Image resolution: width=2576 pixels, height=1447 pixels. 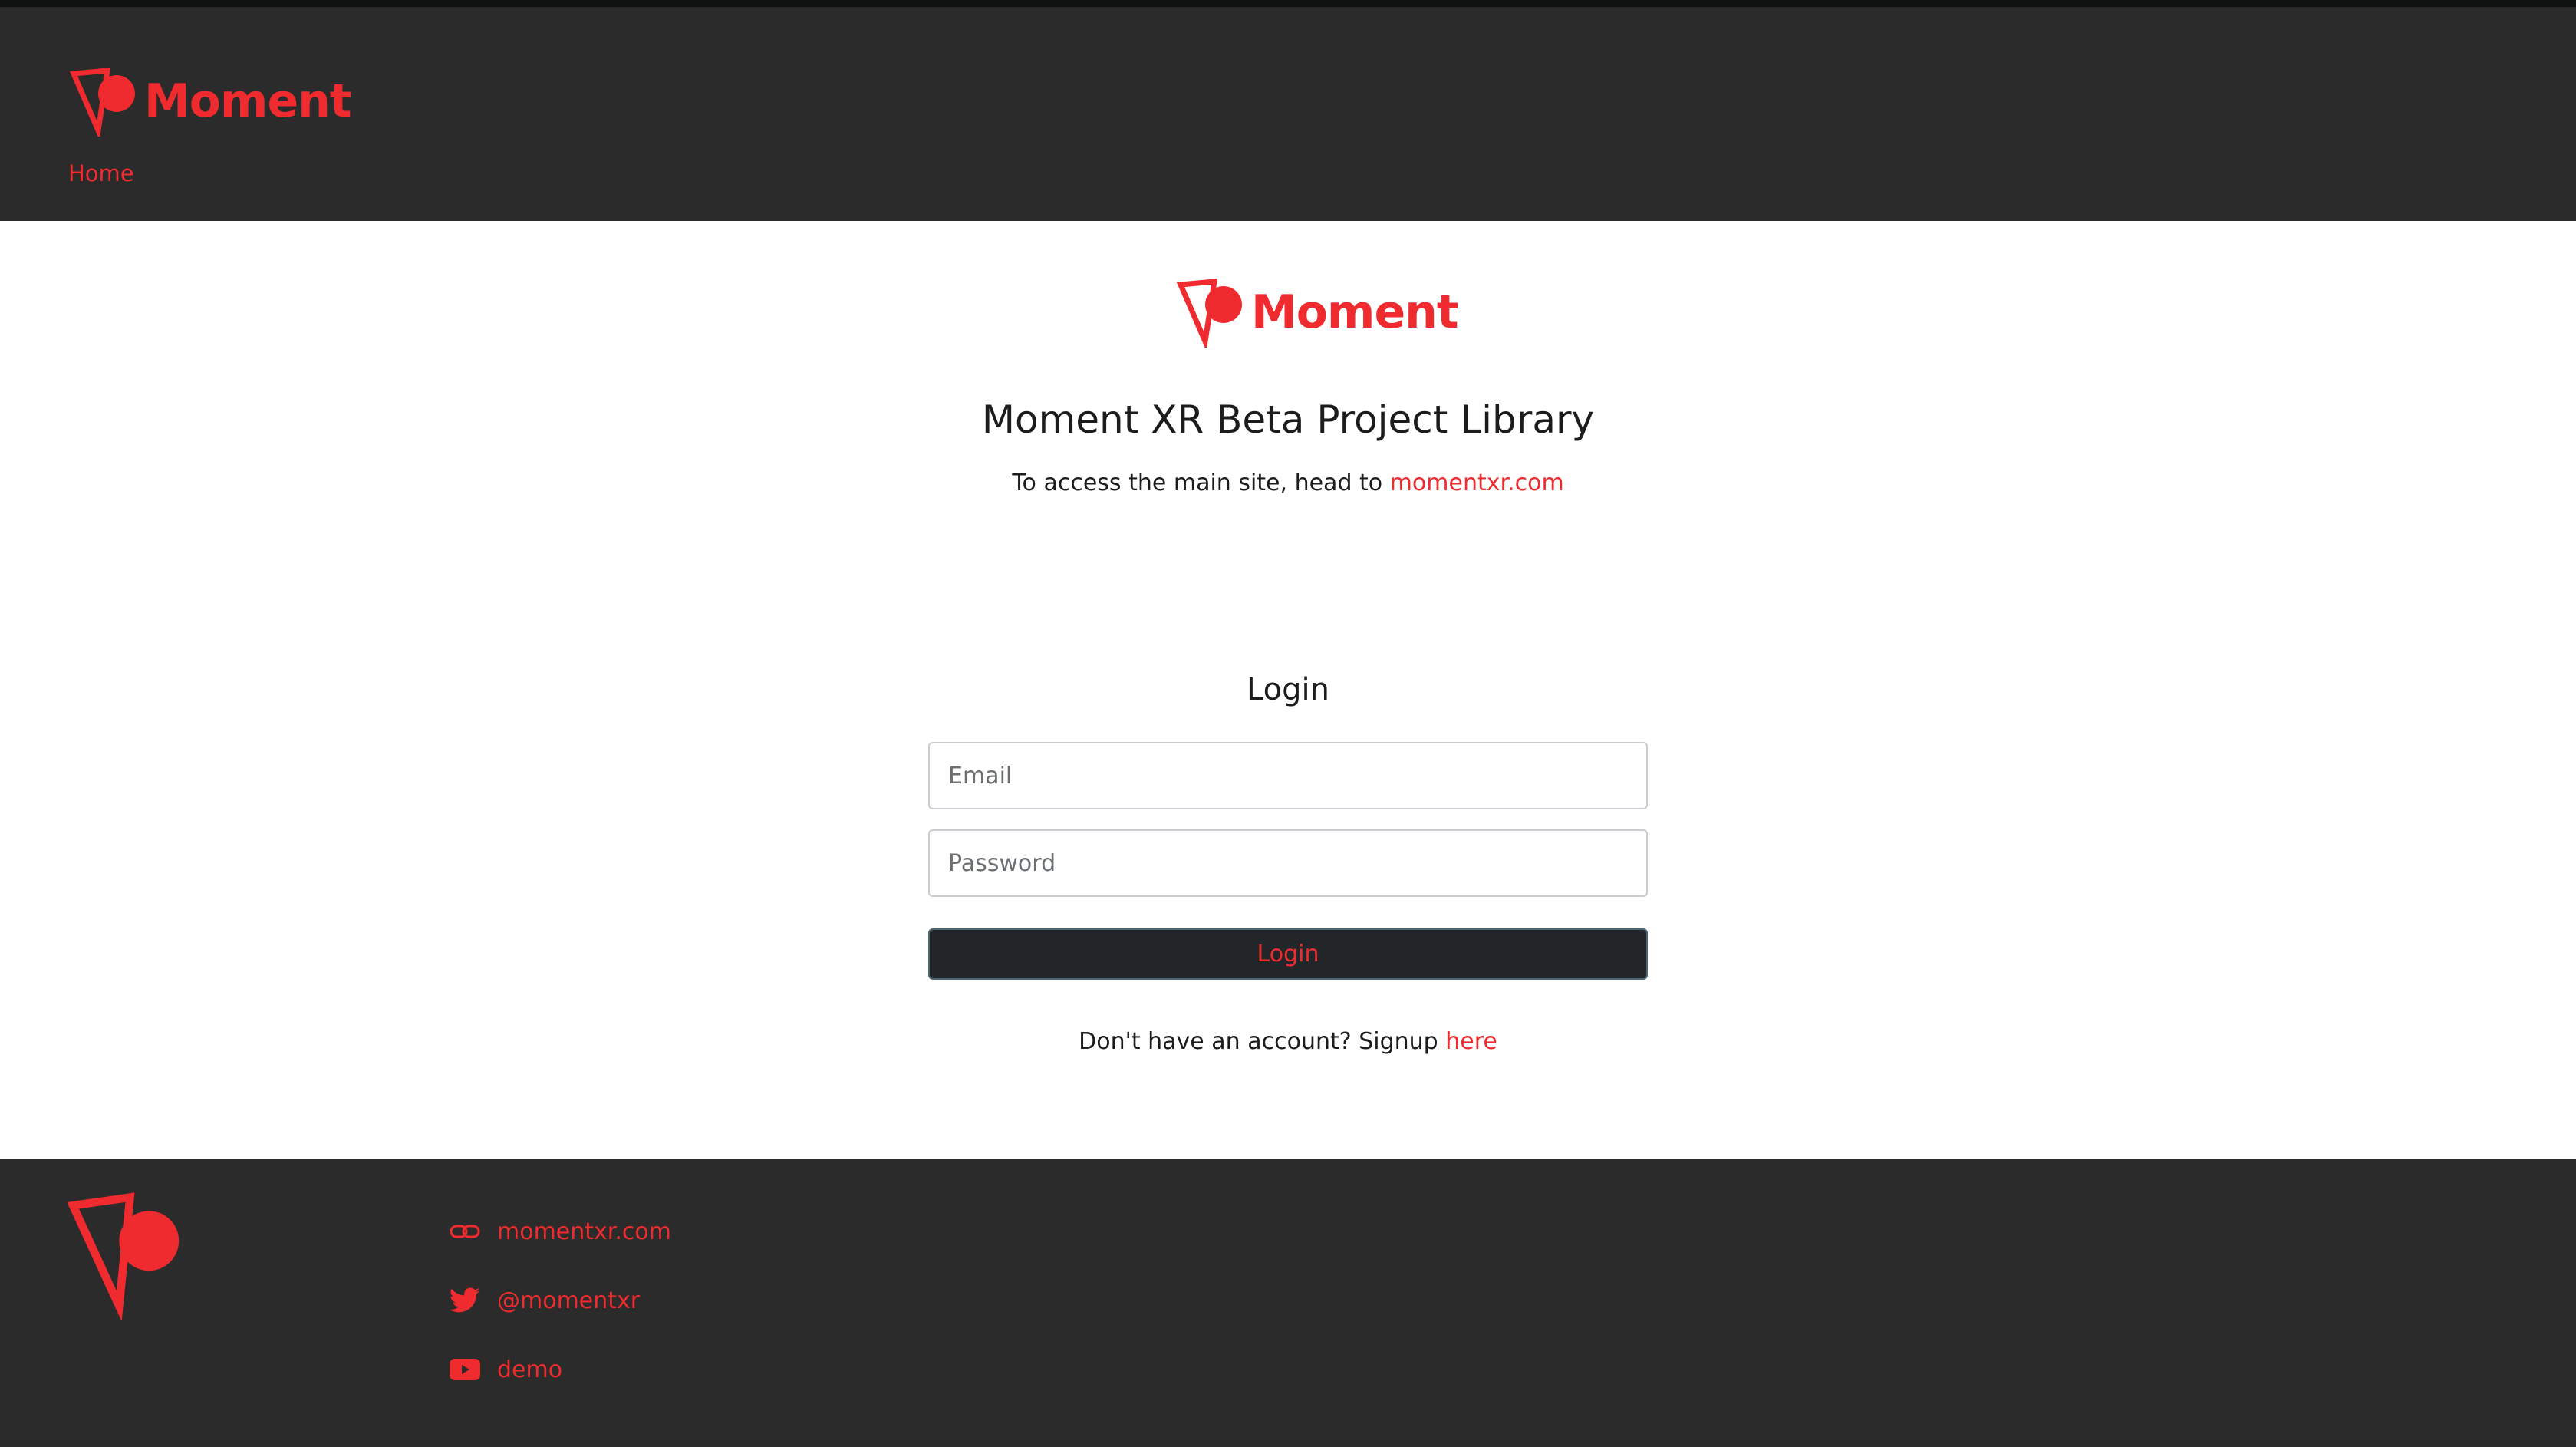 I want to click on password-field, so click(x=1288, y=863).